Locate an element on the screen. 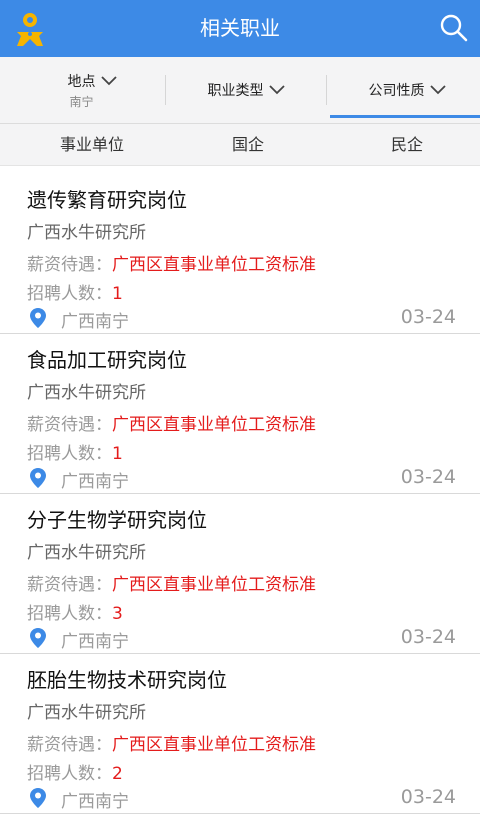 This screenshot has height=814, width=480. filter-location-value: 南宁 is located at coordinates (81, 101).